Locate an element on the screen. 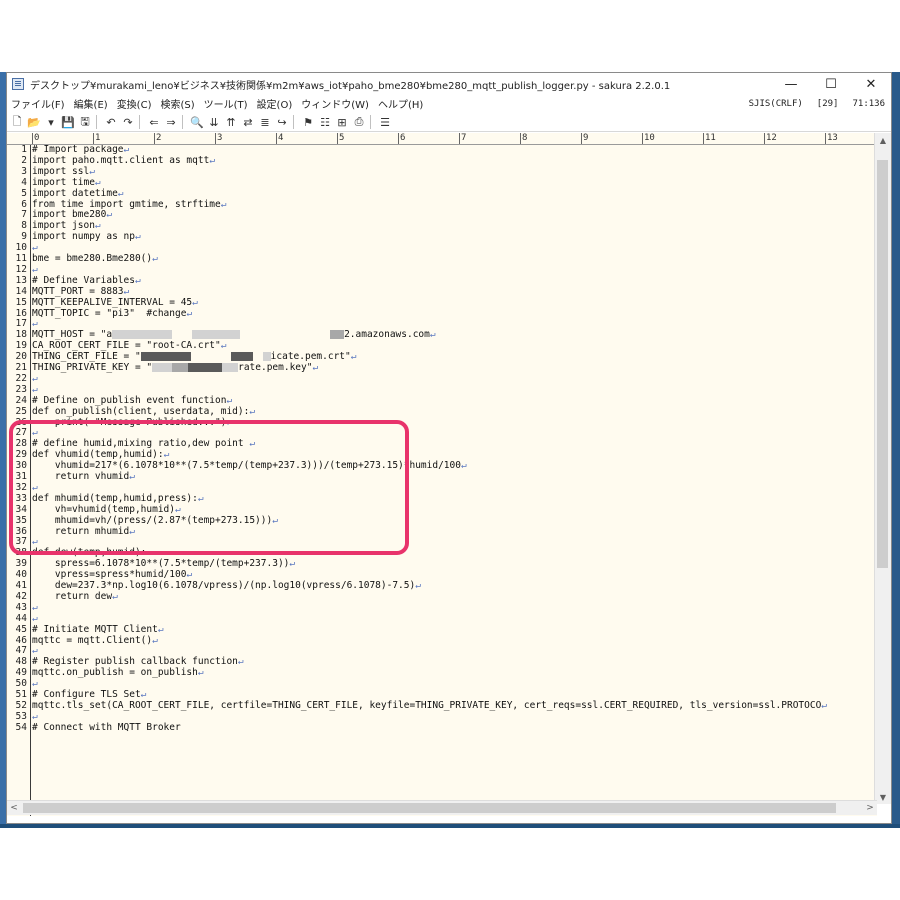 This screenshot has width=900, height=900. menu-file: ファイル(F) is located at coordinates (38, 103).